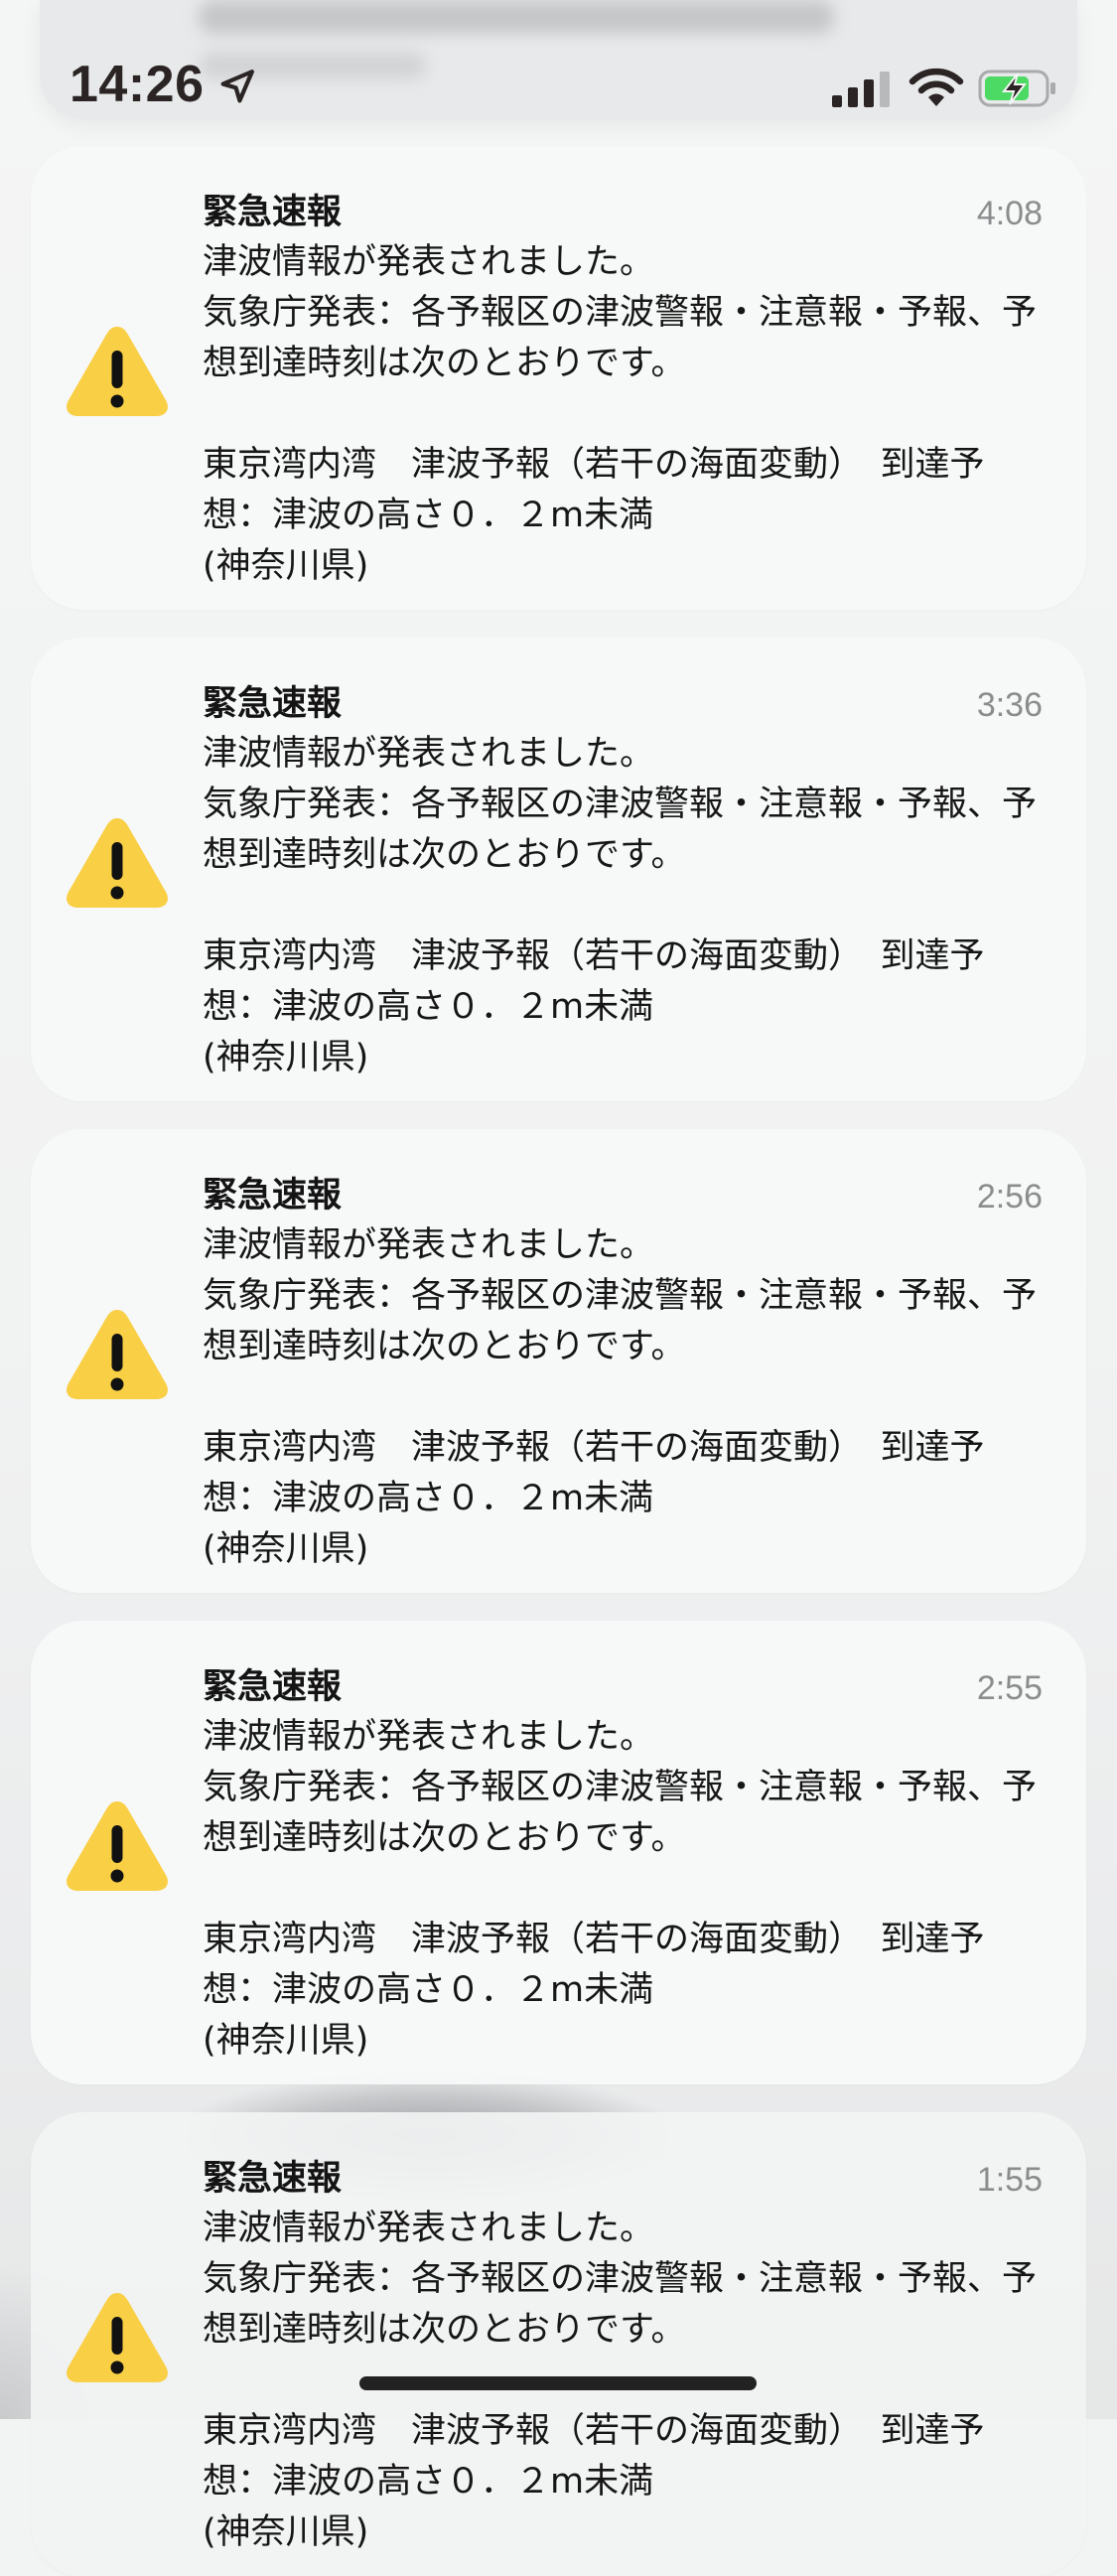 The width and height of the screenshot is (1117, 2576). Describe the element at coordinates (1009, 213) in the screenshot. I see `notification-time: 4:08` at that location.